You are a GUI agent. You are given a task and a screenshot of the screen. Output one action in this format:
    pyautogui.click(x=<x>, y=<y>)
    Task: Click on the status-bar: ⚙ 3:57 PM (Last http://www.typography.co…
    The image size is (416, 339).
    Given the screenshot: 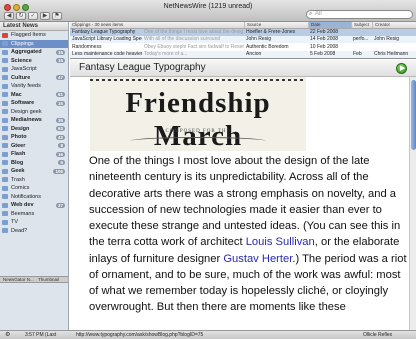 What is the action you would take?
    pyautogui.click(x=208, y=334)
    